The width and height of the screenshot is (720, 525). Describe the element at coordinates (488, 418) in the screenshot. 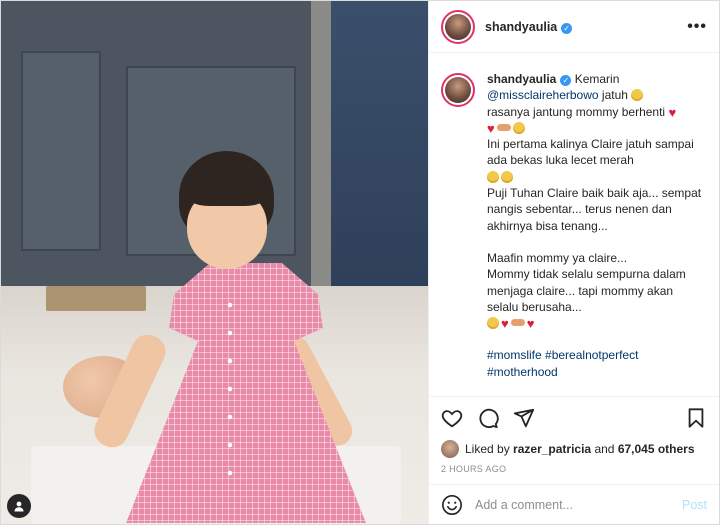

I see `comment-icon` at that location.